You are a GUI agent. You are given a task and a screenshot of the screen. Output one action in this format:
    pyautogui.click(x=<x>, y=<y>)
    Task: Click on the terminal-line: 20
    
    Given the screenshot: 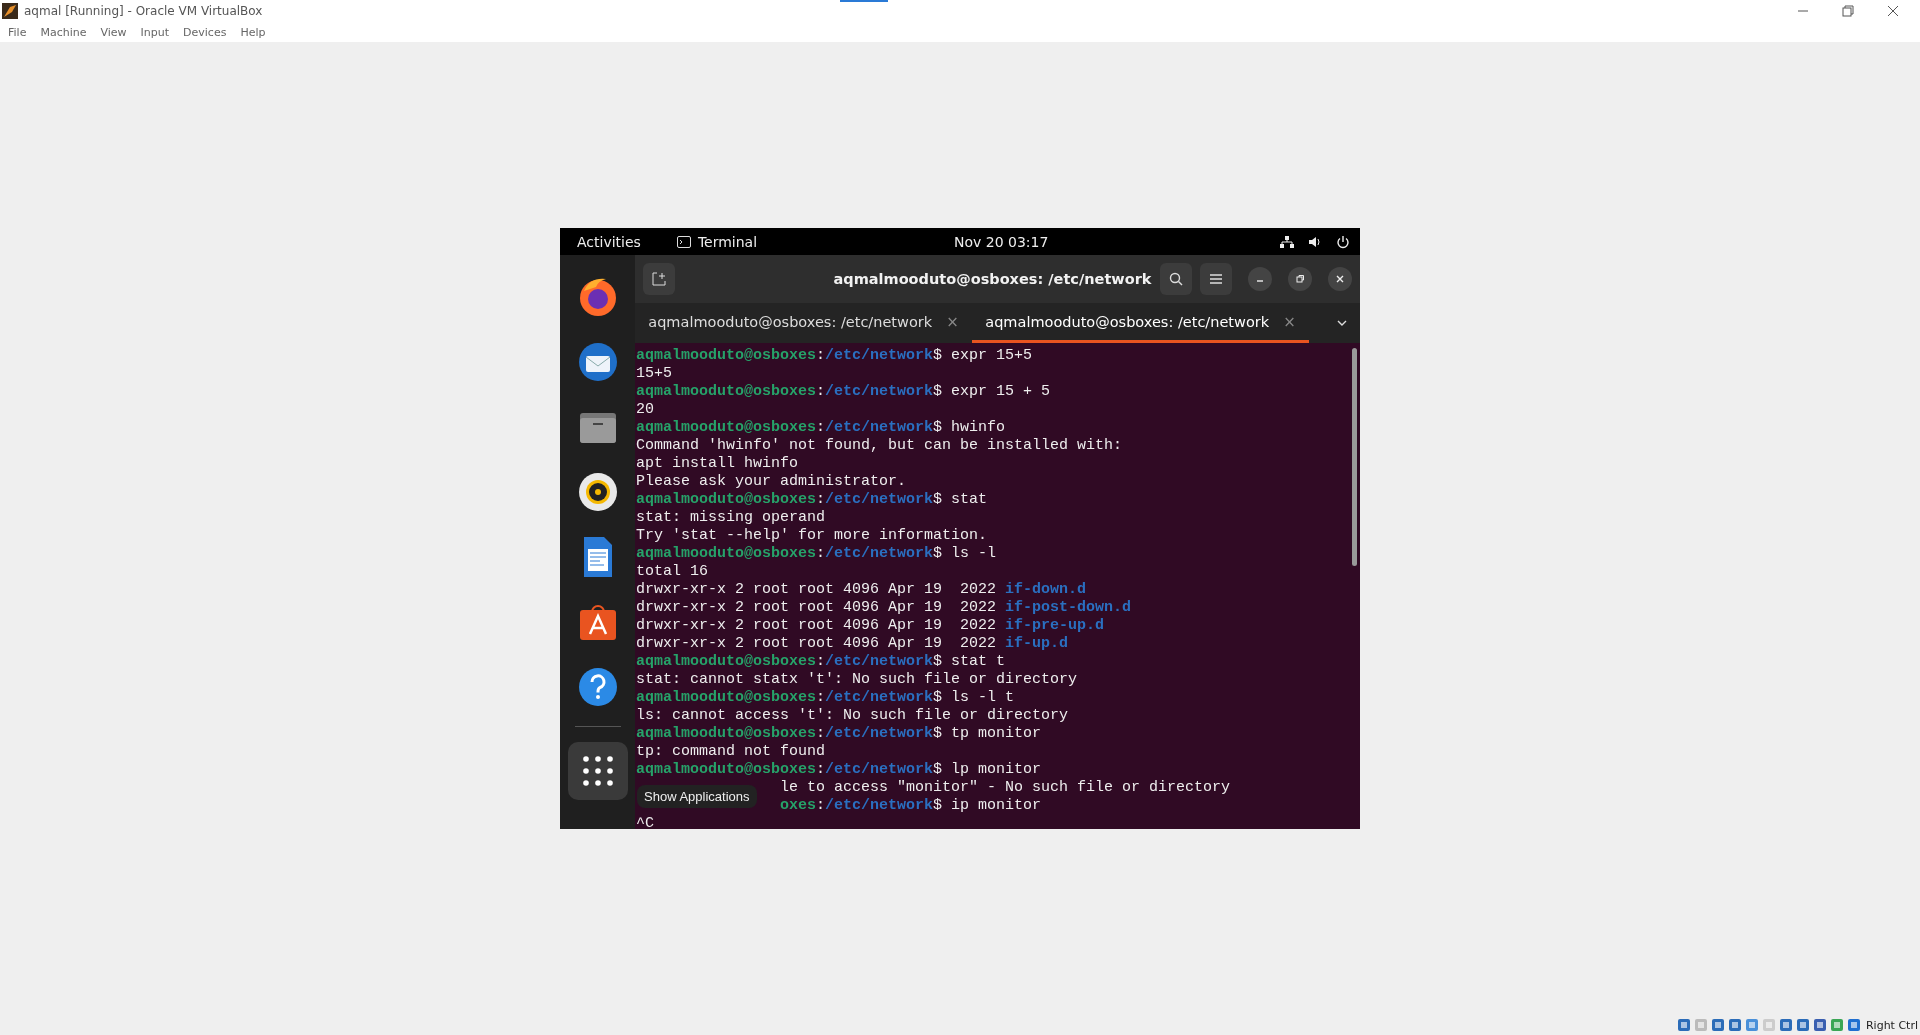 What is the action you would take?
    pyautogui.click(x=645, y=410)
    